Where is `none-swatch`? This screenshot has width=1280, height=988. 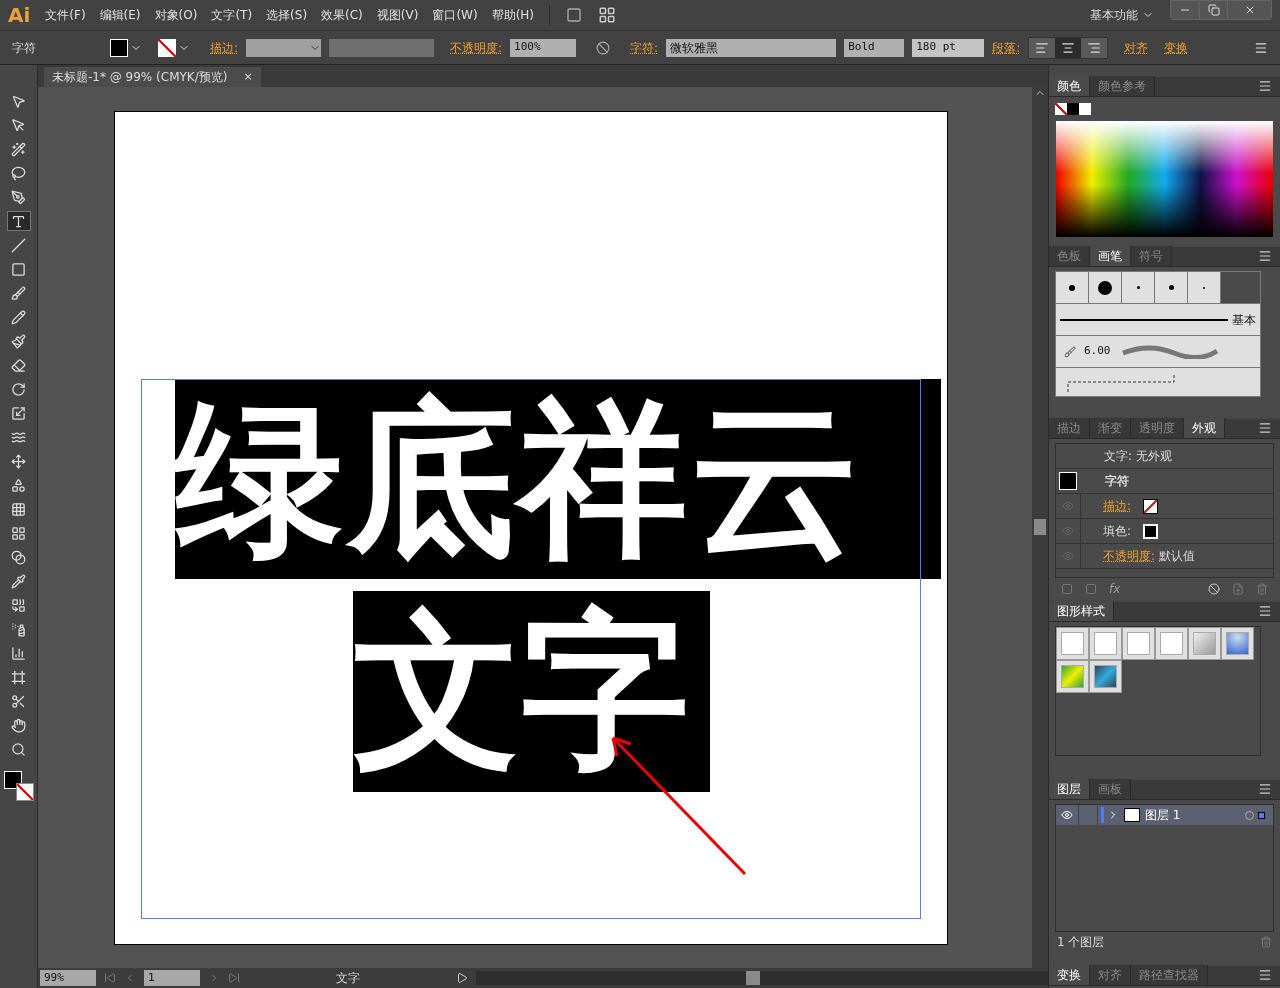
none-swatch is located at coordinates (1061, 109).